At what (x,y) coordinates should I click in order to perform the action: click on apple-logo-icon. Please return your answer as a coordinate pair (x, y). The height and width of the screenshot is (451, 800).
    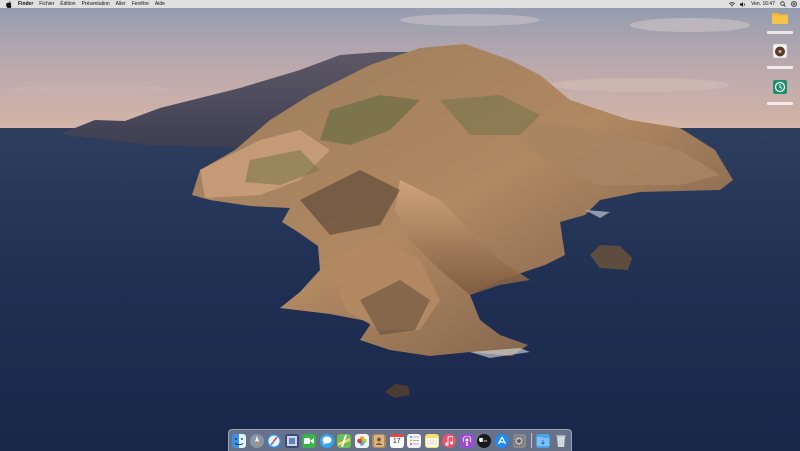
    Looking at the image, I should click on (8, 4).